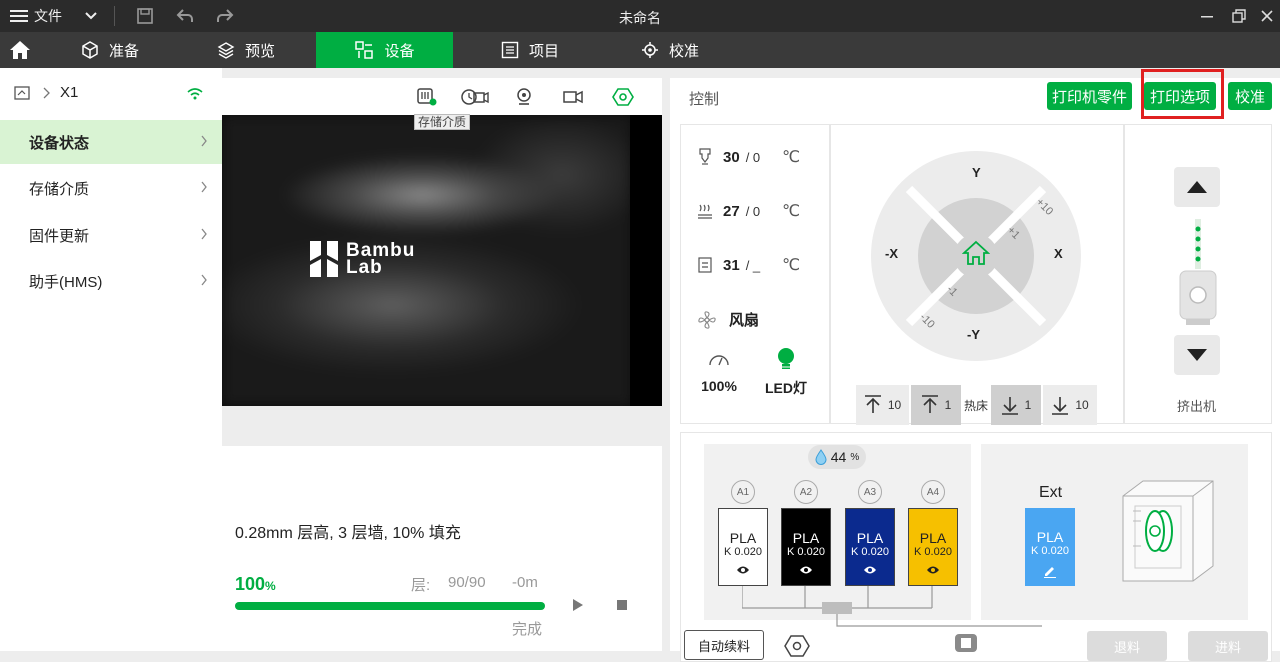 The image size is (1280, 662). I want to click on timelapse-icon, so click(475, 97).